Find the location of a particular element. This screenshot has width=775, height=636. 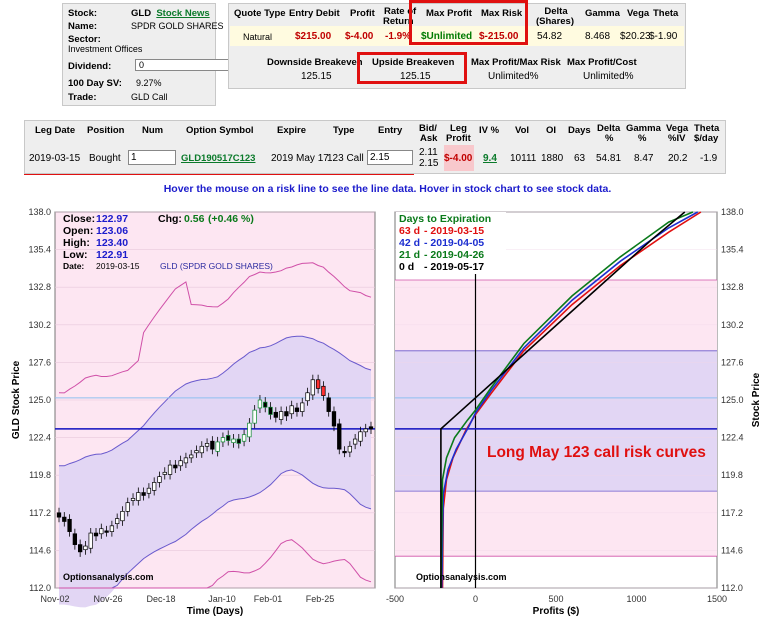

stock-symbol-group: GLD Stock News is located at coordinates (170, 13).